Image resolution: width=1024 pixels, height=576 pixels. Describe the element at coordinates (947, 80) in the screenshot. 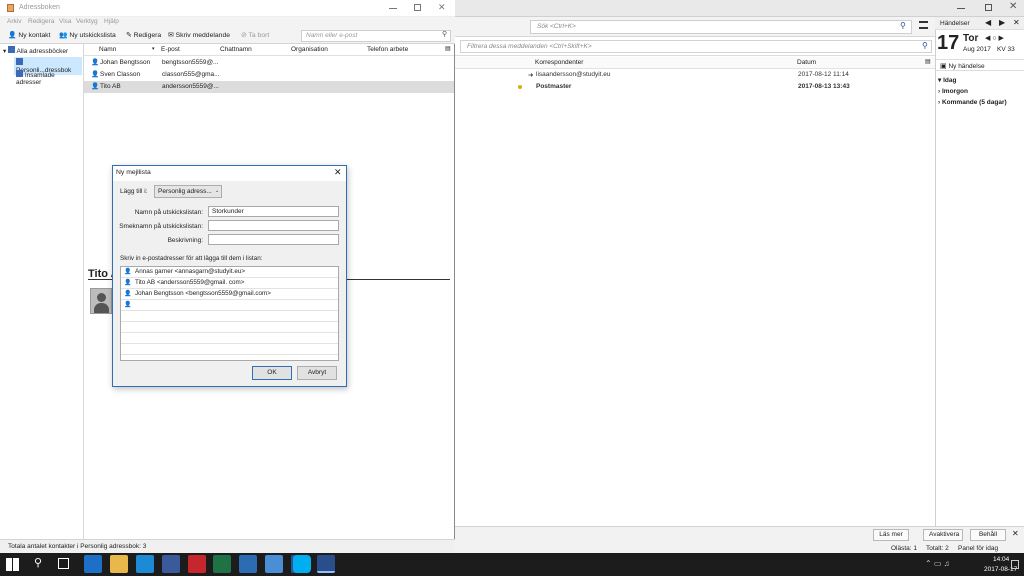

I see `agenda-group: ▾ Idag` at that location.